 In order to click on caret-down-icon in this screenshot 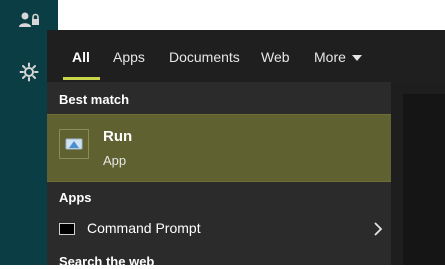, I will do `click(356, 58)`.